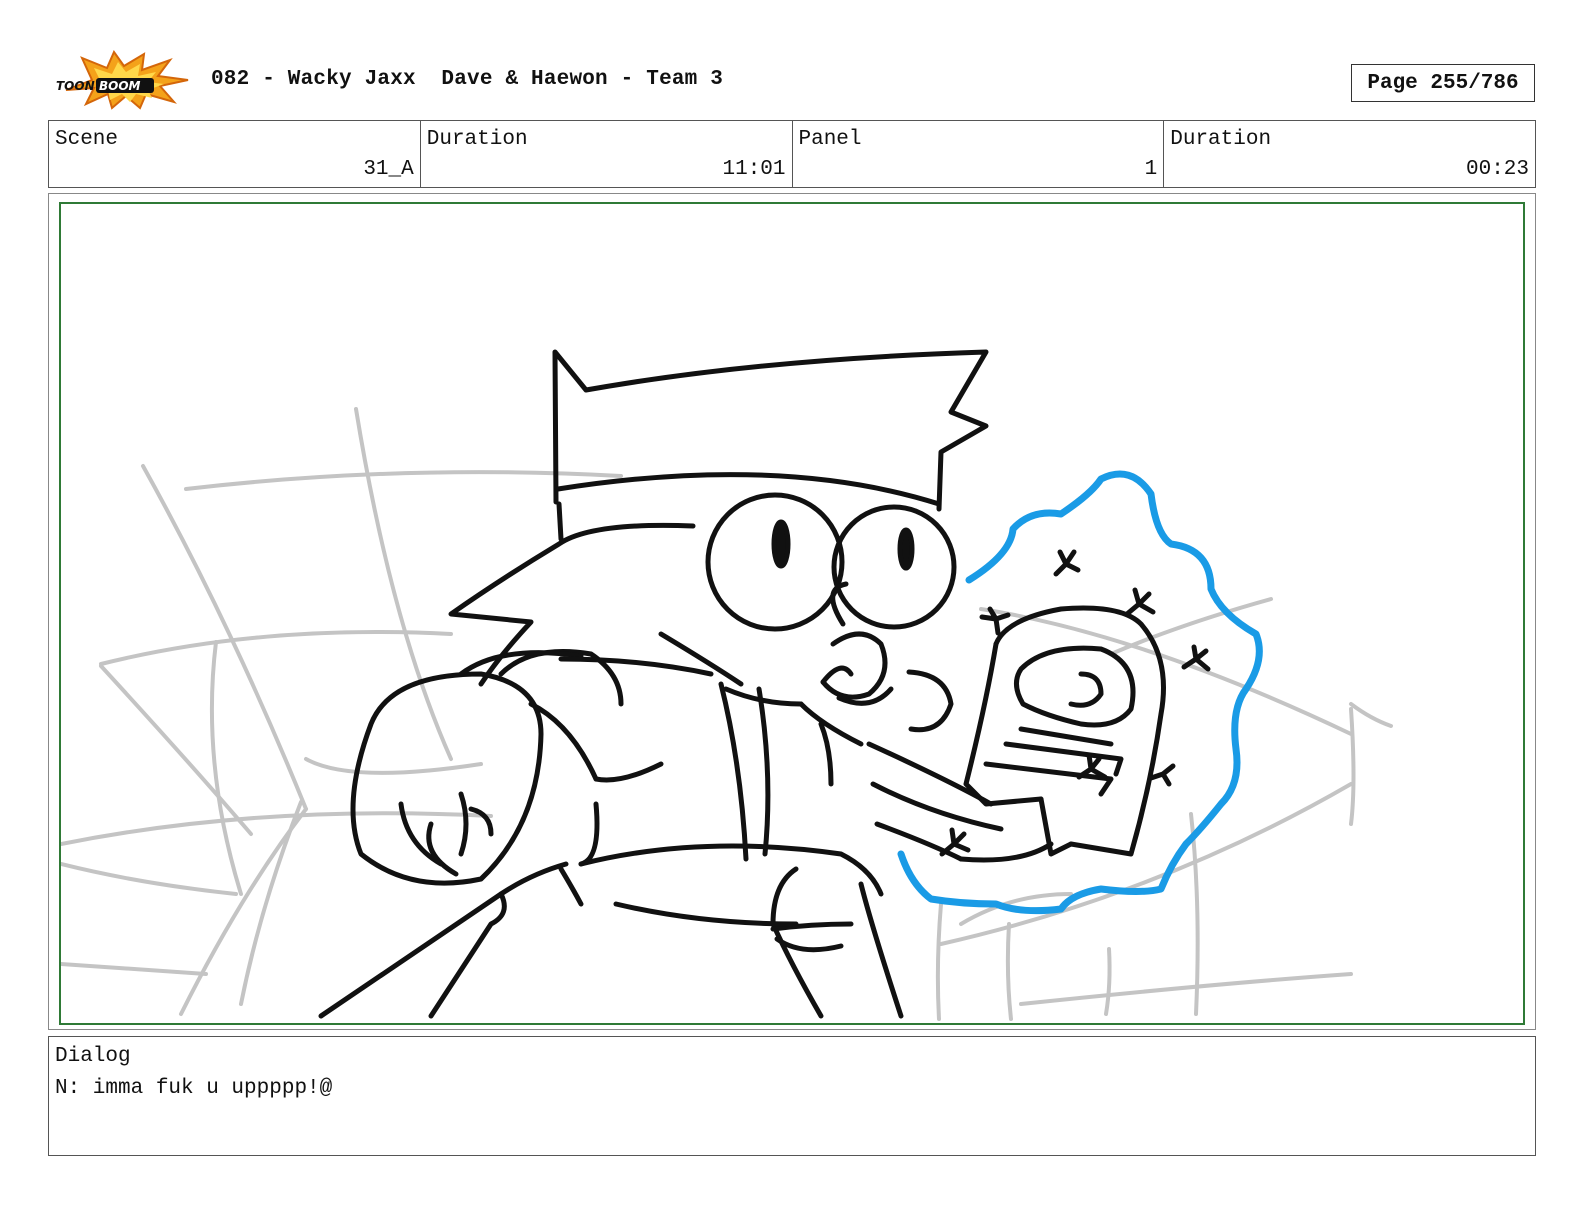  I want to click on panel-duration-value: 00:23, so click(1497, 169).